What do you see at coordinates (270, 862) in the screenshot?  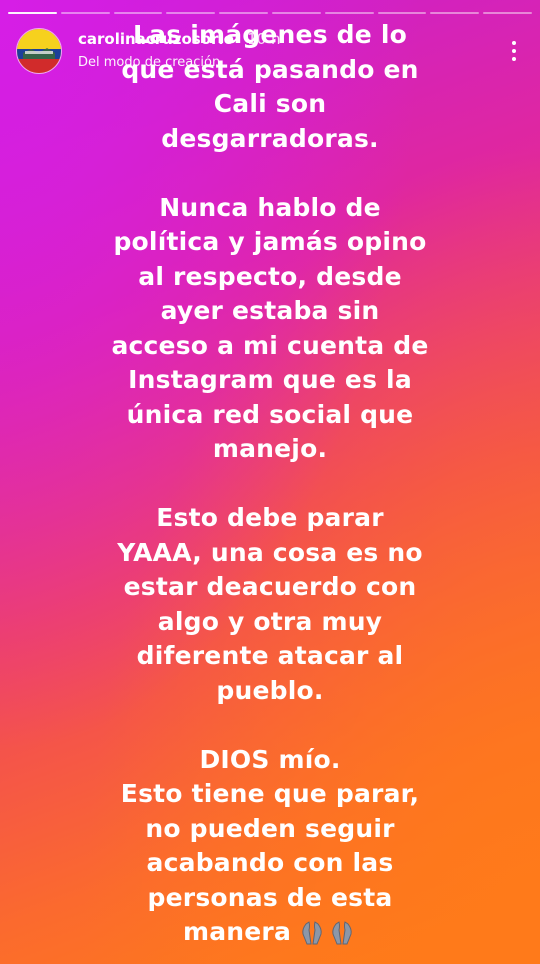 I see `story-line: acabando con las` at bounding box center [270, 862].